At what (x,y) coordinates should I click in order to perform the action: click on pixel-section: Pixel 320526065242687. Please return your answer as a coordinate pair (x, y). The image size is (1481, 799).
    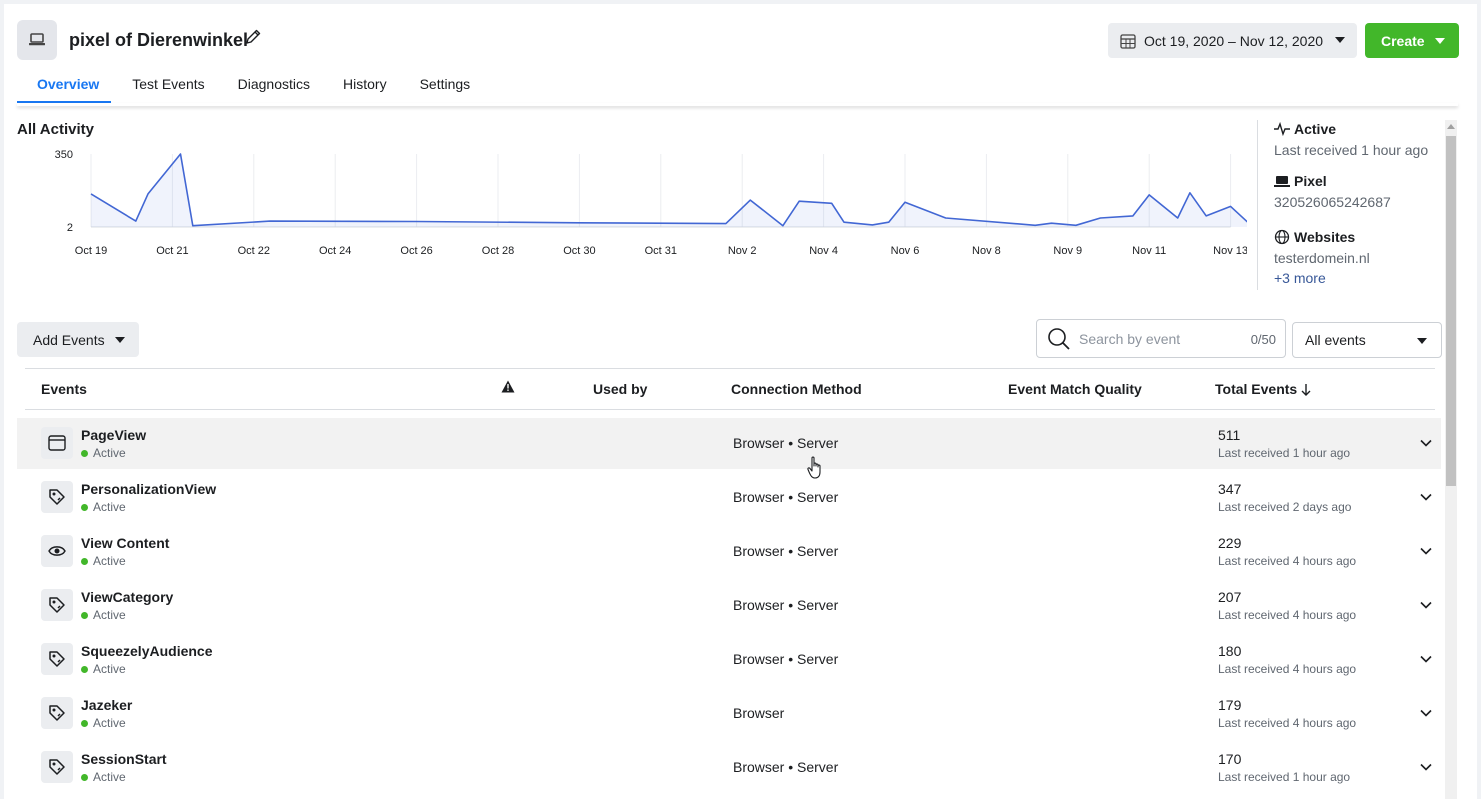
    Looking at the image, I should click on (1332, 191).